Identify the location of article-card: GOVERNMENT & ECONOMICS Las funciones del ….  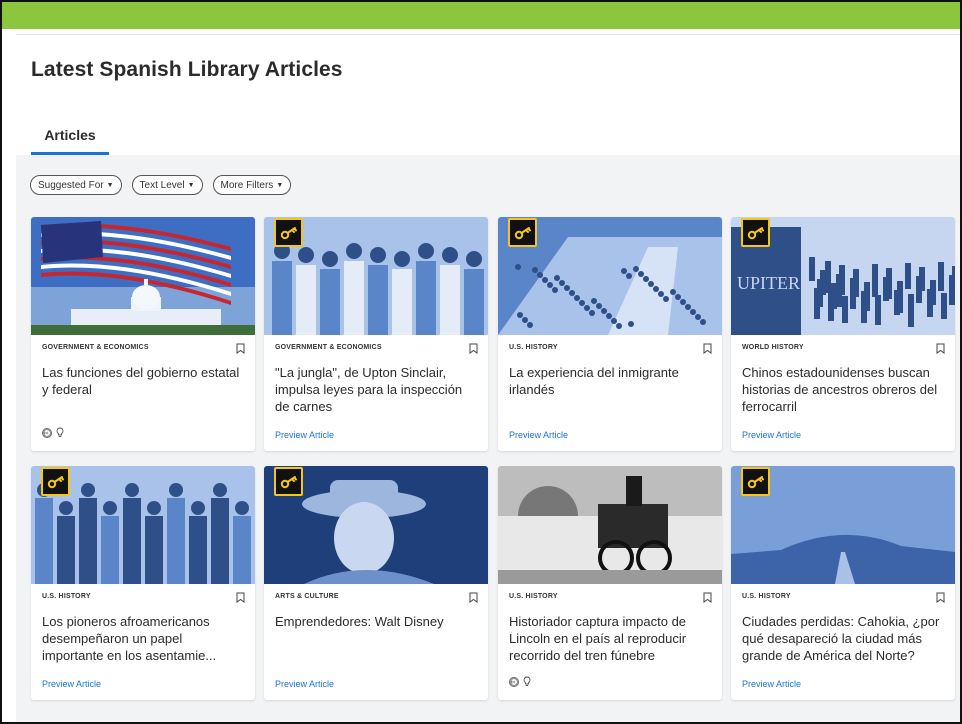
(143, 334).